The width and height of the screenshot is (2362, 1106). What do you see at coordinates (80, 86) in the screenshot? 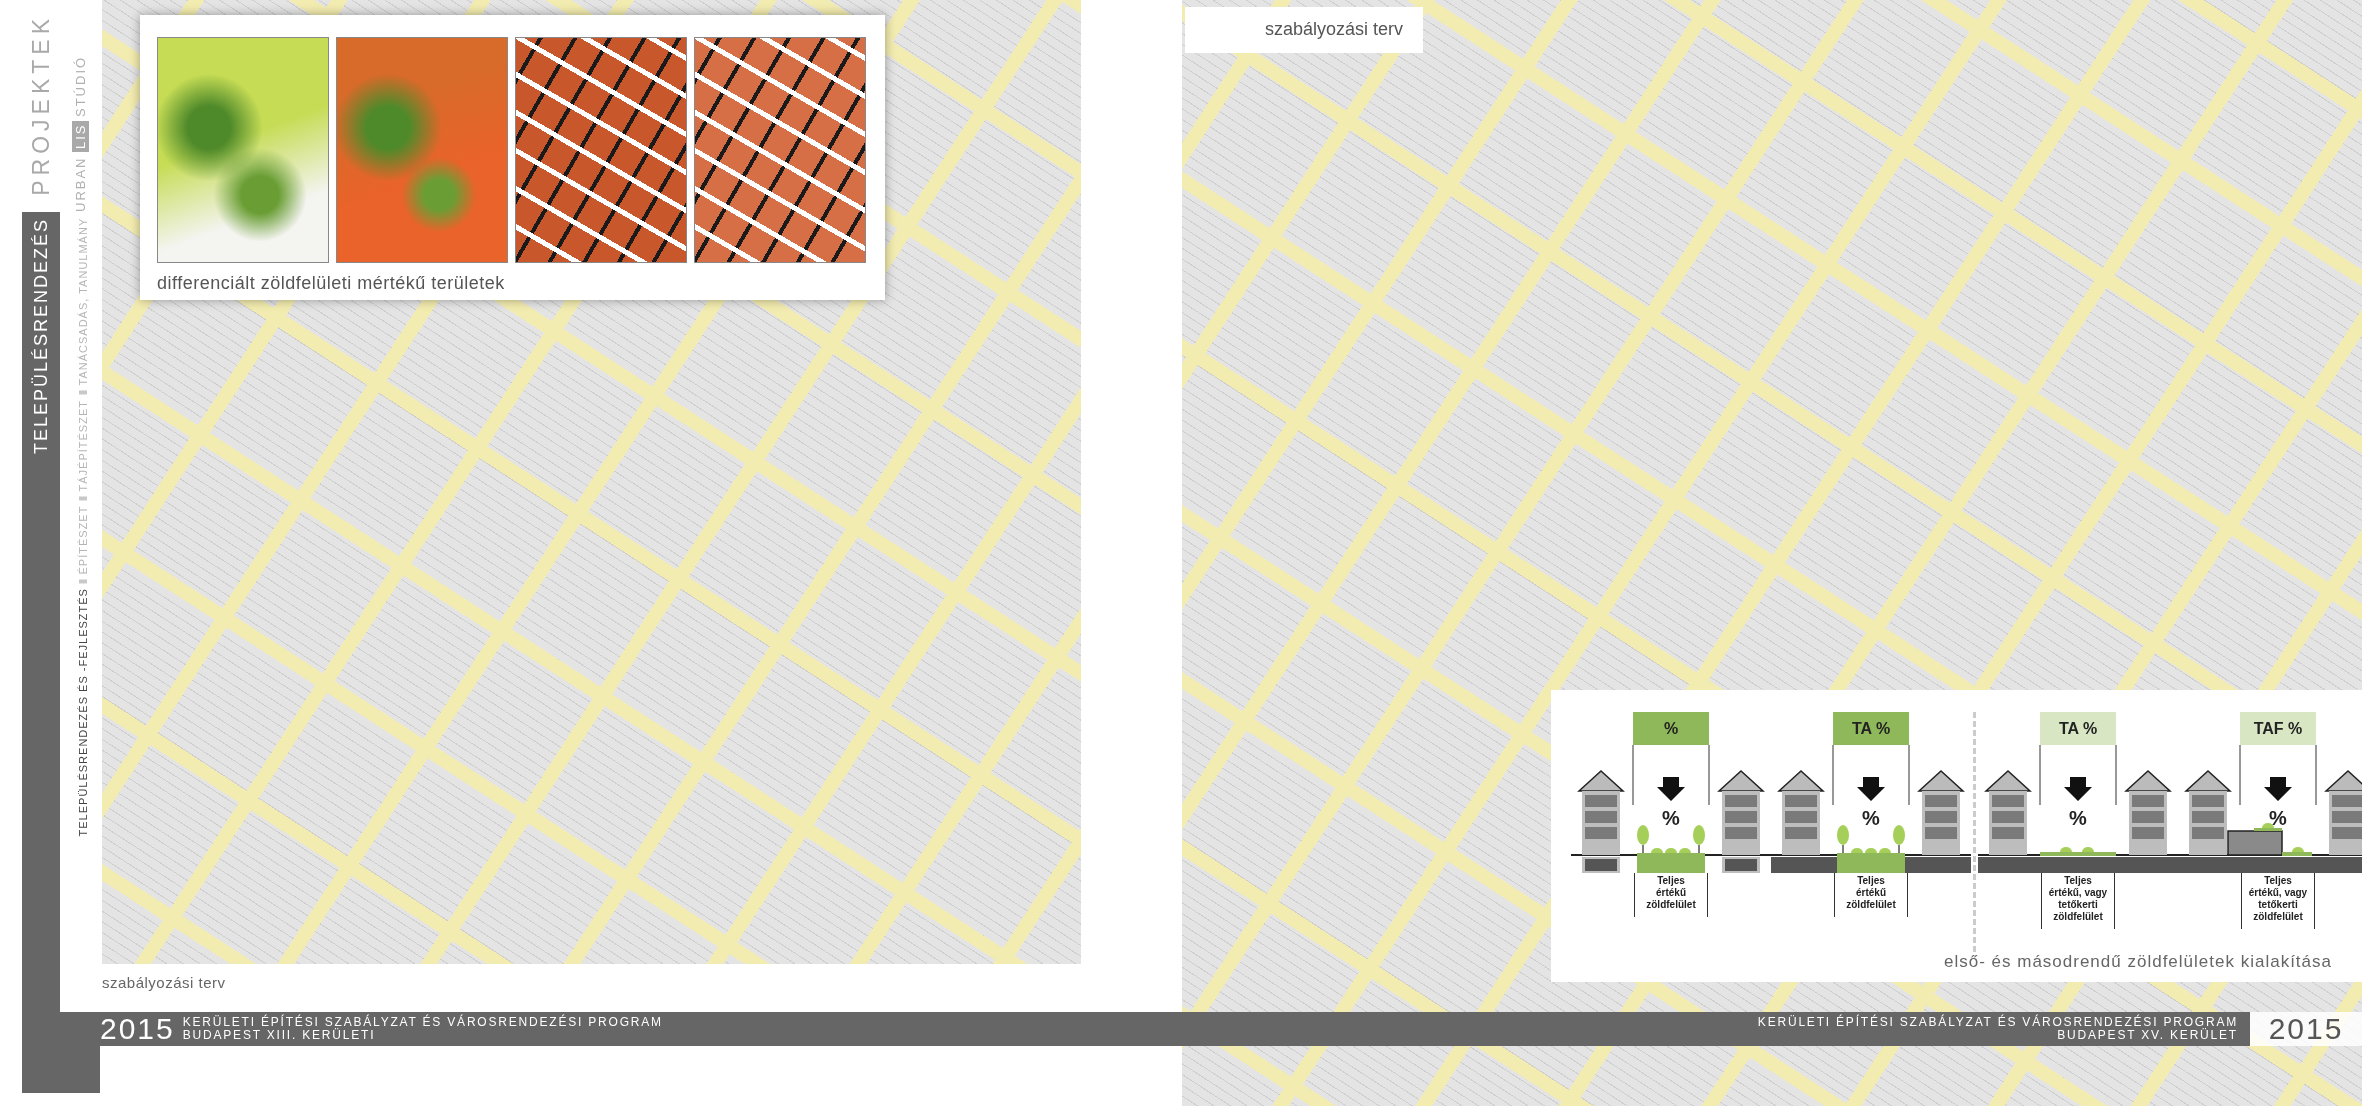
I see `brand-name: STÚDIÓ` at bounding box center [80, 86].